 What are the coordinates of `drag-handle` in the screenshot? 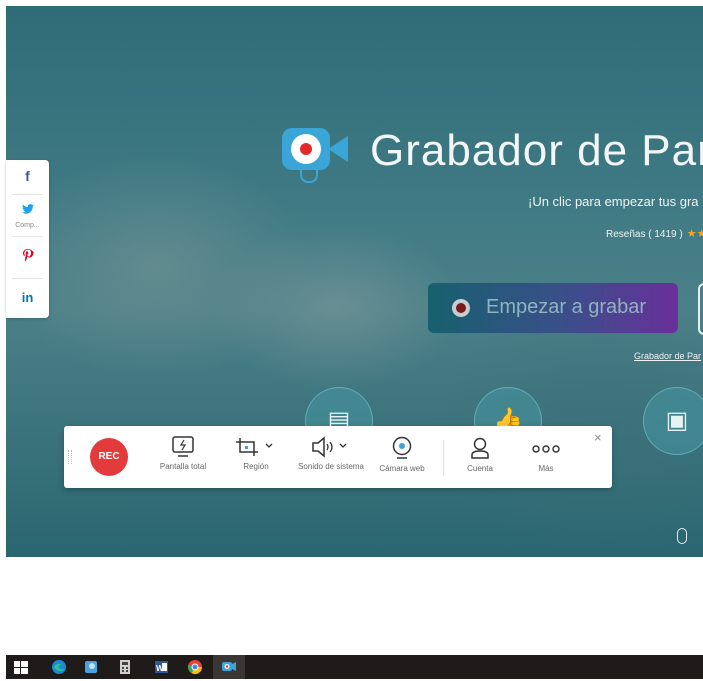 It's located at (70, 457).